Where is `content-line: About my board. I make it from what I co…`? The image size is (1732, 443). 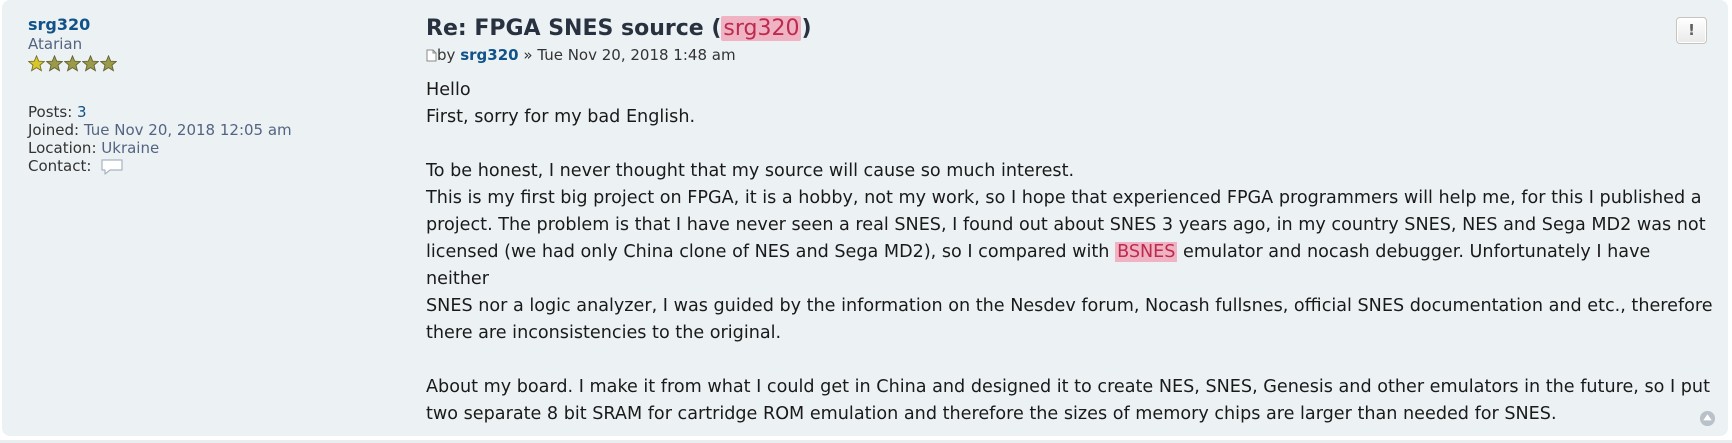 content-line: About my board. I make it from what I co… is located at coordinates (1068, 387).